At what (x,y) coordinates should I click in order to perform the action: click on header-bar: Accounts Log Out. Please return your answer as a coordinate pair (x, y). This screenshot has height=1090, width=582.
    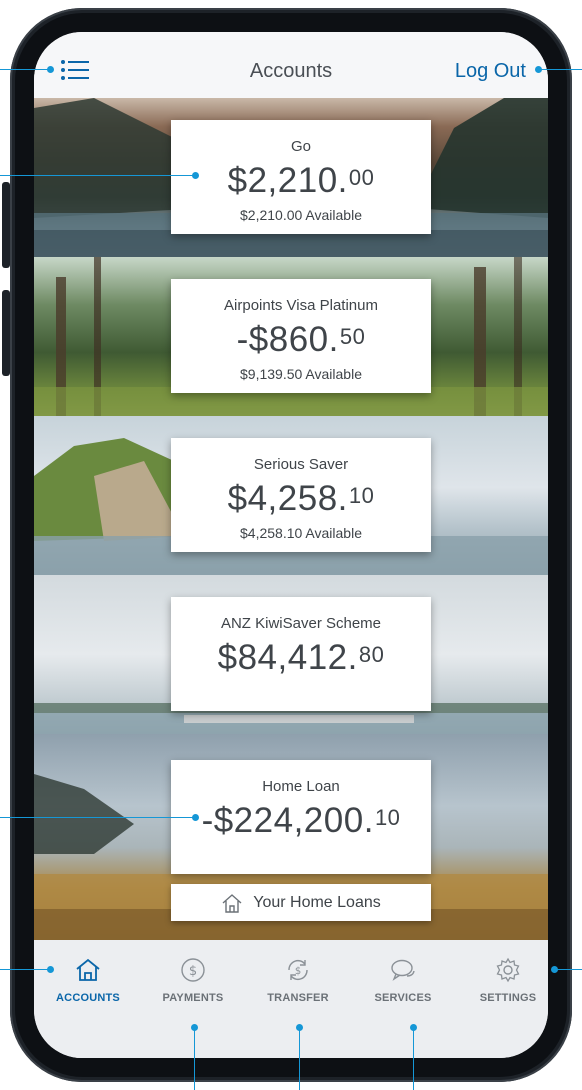
    Looking at the image, I should click on (291, 65).